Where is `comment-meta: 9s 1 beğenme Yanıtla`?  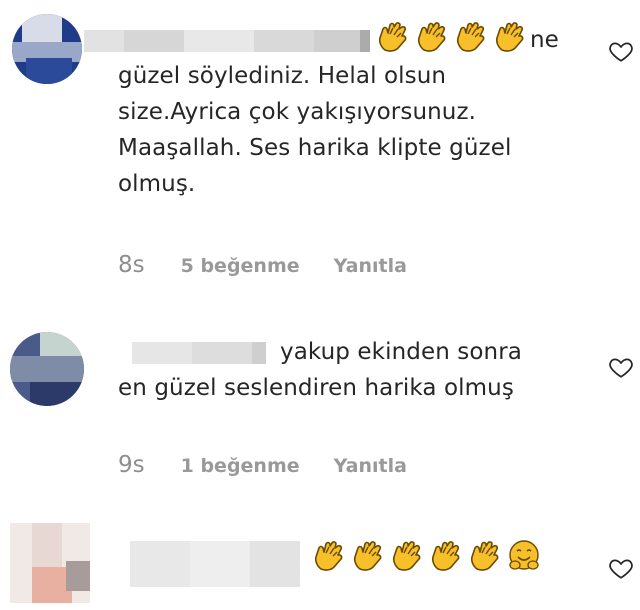
comment-meta: 9s 1 beğenme Yanıtla is located at coordinates (262, 465).